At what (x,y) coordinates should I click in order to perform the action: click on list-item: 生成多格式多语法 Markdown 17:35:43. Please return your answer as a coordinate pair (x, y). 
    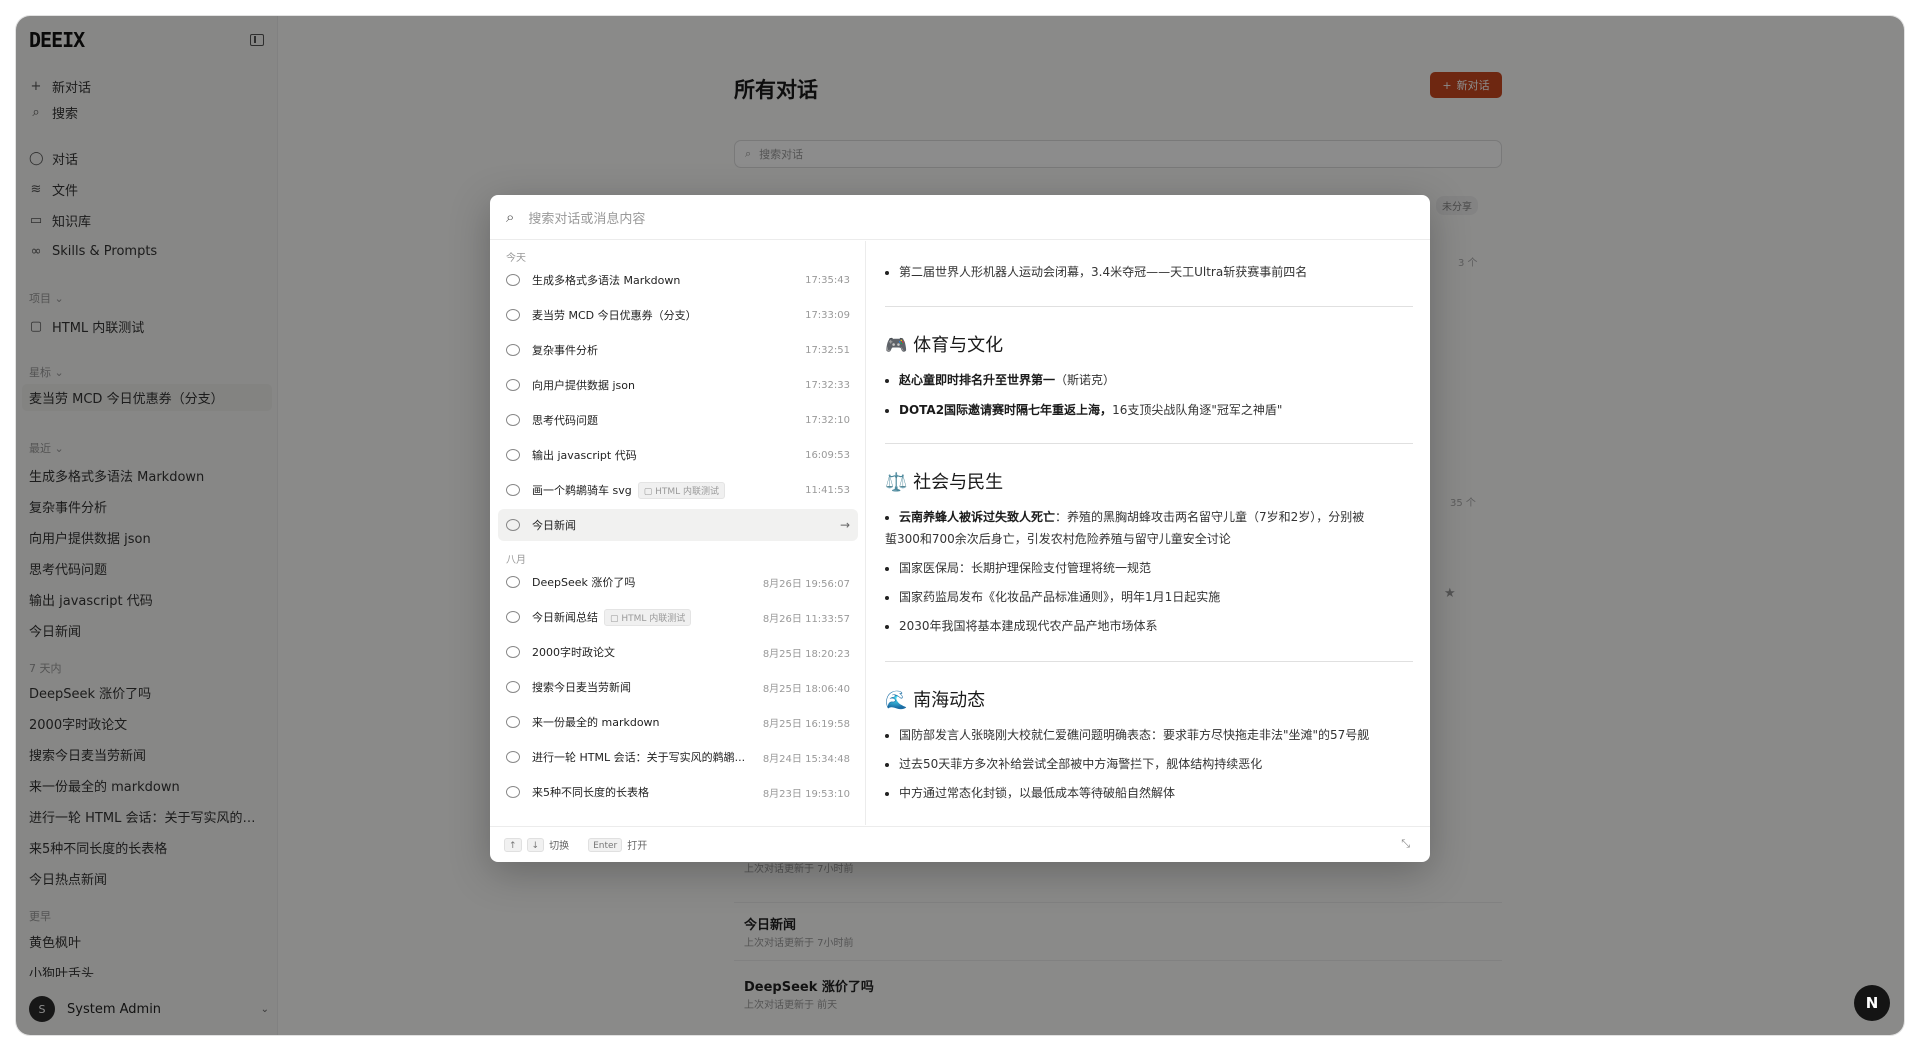
    Looking at the image, I should click on (678, 280).